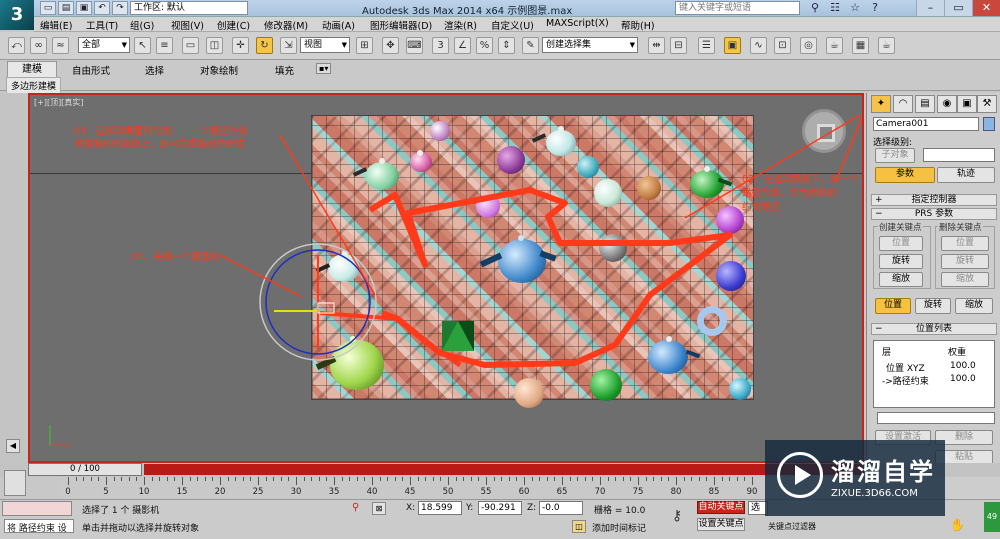 The image size is (1000, 539). What do you see at coordinates (379, 508) in the screenshot?
I see `absolute-mode-icon: ⊠` at bounding box center [379, 508].